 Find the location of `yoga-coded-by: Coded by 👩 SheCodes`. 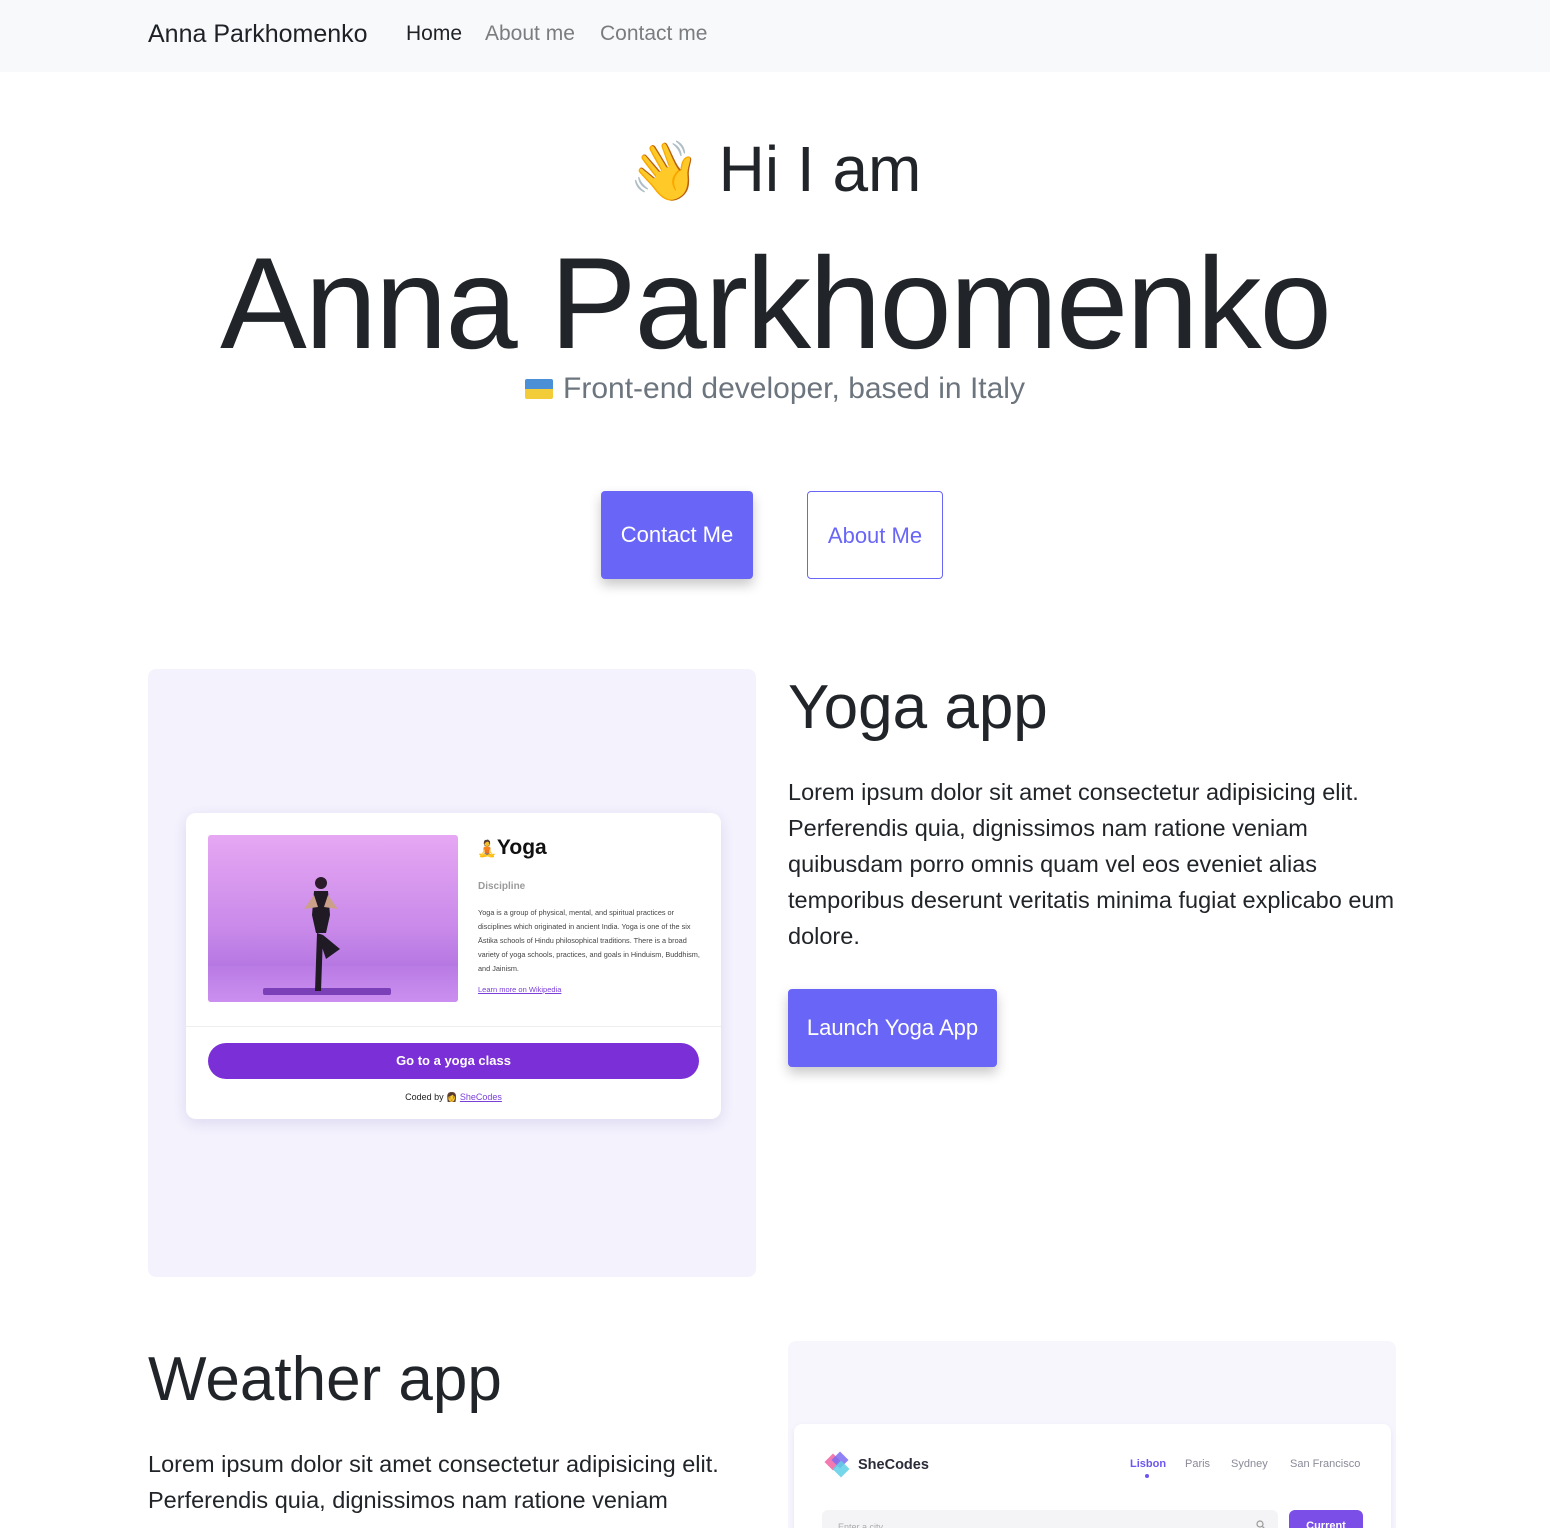

yoga-coded-by: Coded by 👩 SheCodes is located at coordinates (453, 1097).